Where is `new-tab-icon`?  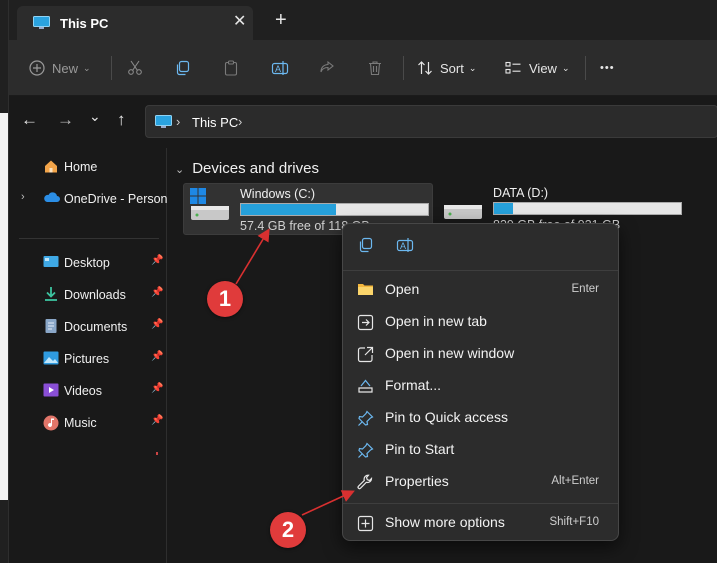 new-tab-icon is located at coordinates (365, 322).